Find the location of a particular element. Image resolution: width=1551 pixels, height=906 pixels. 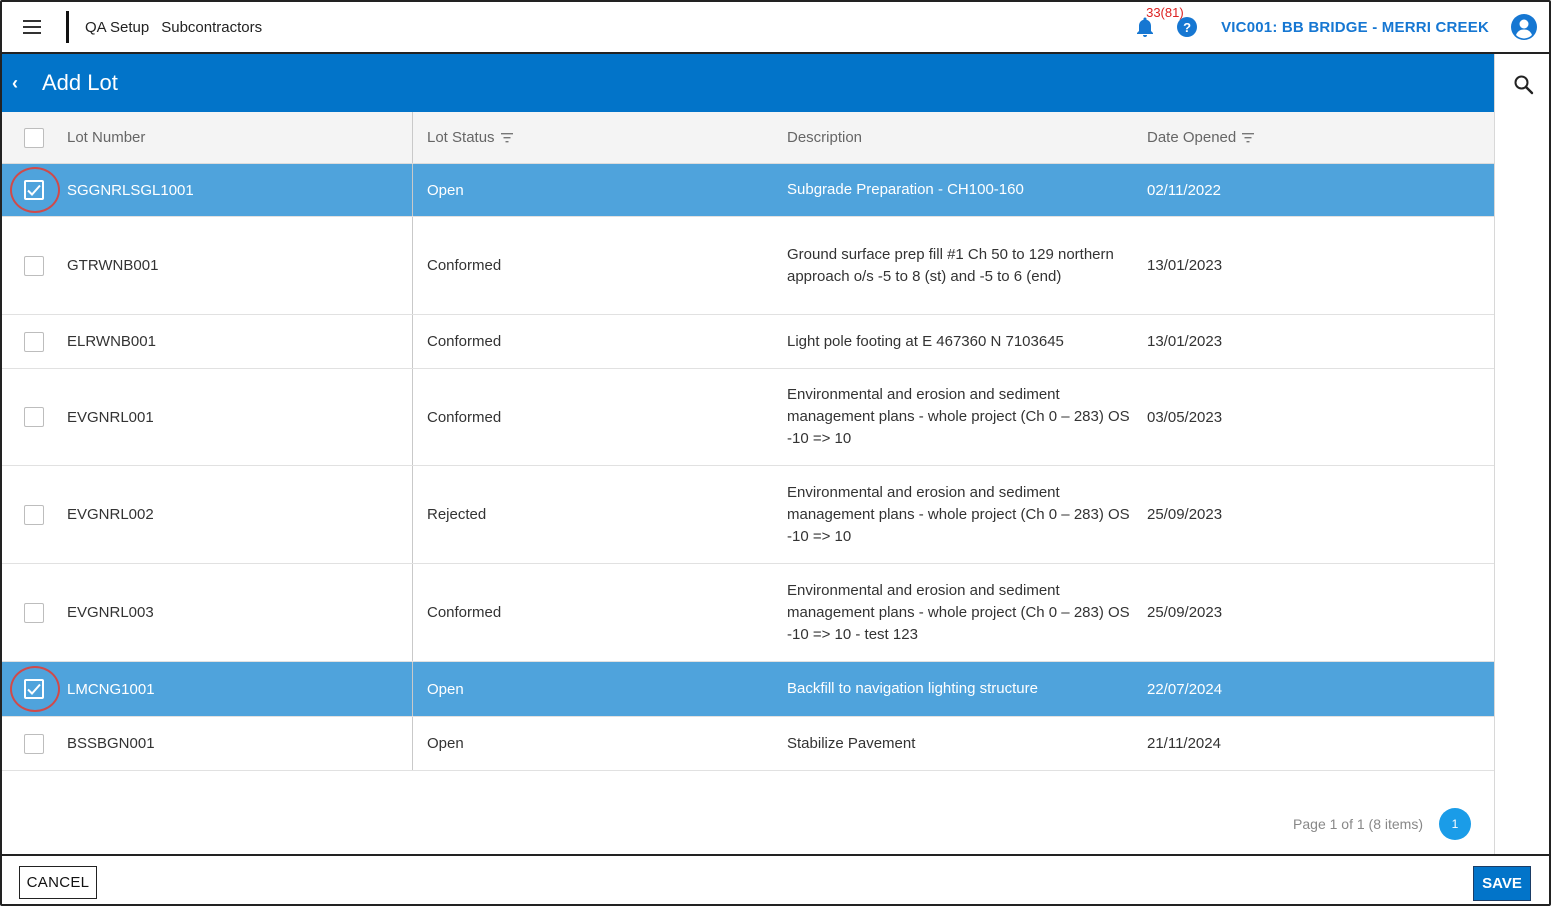

column-header-description: Description is located at coordinates (952, 138).